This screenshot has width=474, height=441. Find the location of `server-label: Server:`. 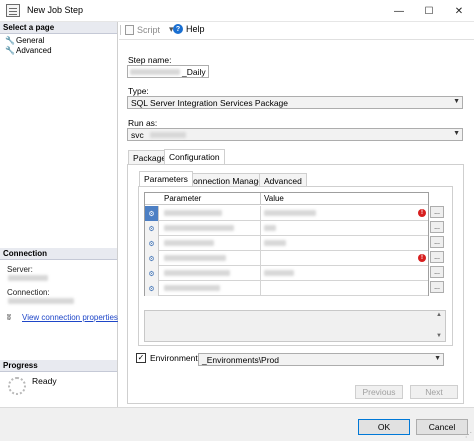

server-label: Server: is located at coordinates (20, 269).